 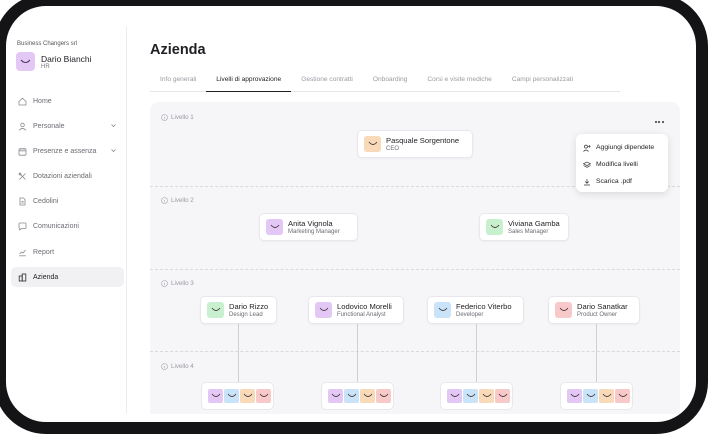 I want to click on tab-onboarding: Onboarding, so click(x=390, y=82).